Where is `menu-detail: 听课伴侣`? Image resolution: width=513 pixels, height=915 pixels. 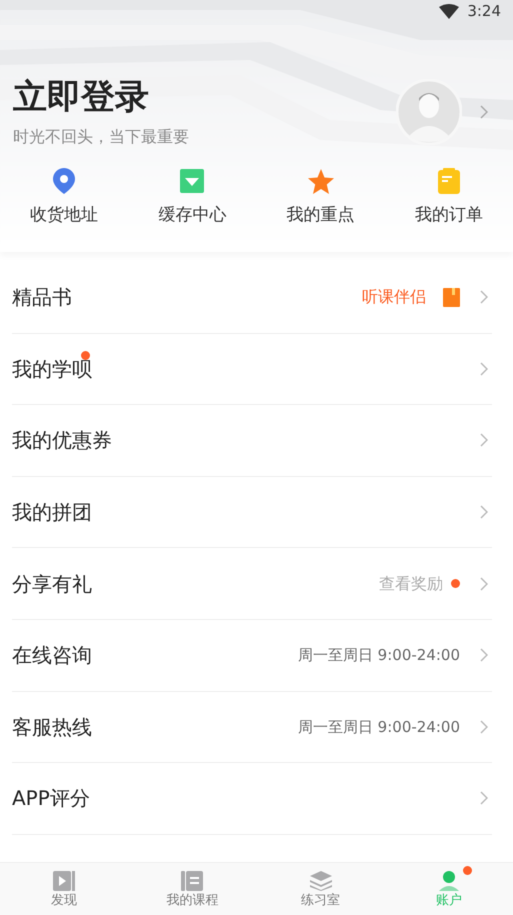 menu-detail: 听课伴侣 is located at coordinates (394, 297).